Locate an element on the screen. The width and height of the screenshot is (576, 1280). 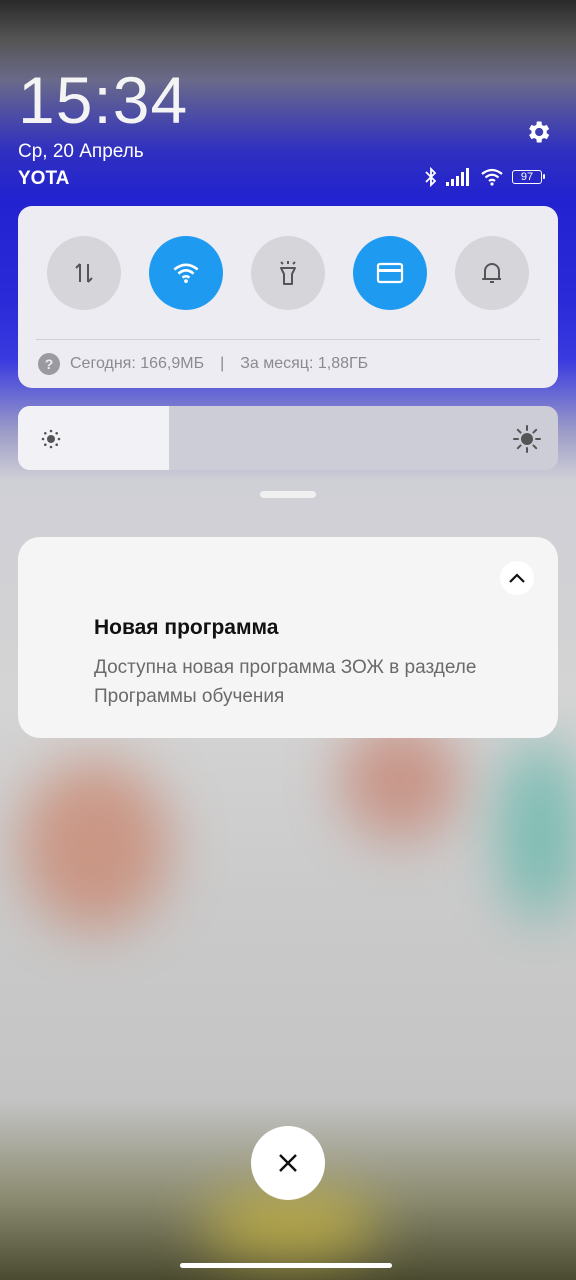
card-toggle is located at coordinates (390, 273).